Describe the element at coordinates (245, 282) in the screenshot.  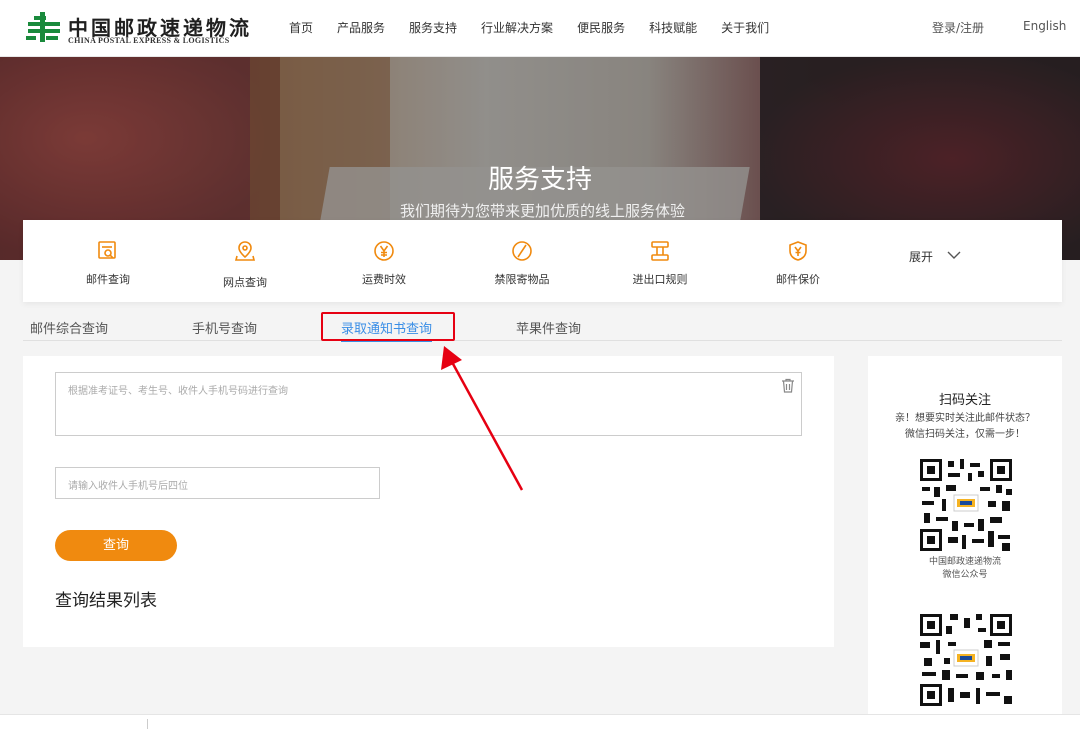
I see `service-label: 网点查询` at that location.